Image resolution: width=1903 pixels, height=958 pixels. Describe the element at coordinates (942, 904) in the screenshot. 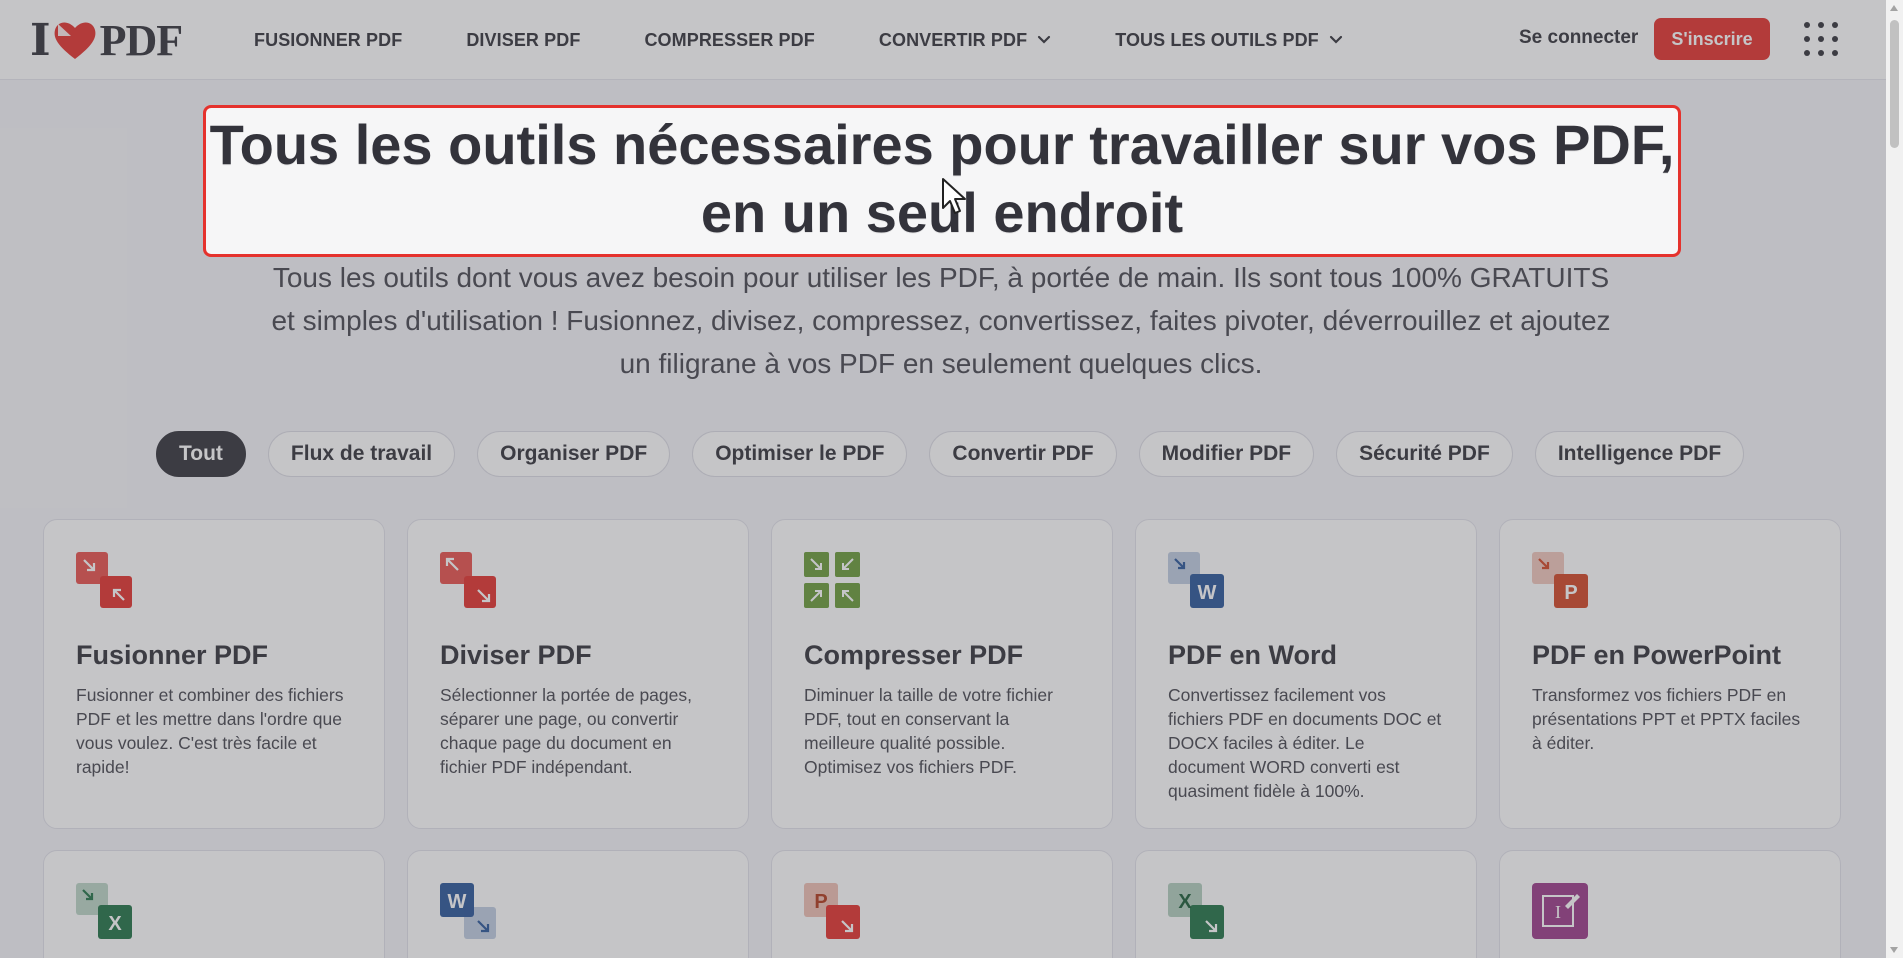

I see `tool-card-powerpoint-to-pdf: P` at that location.